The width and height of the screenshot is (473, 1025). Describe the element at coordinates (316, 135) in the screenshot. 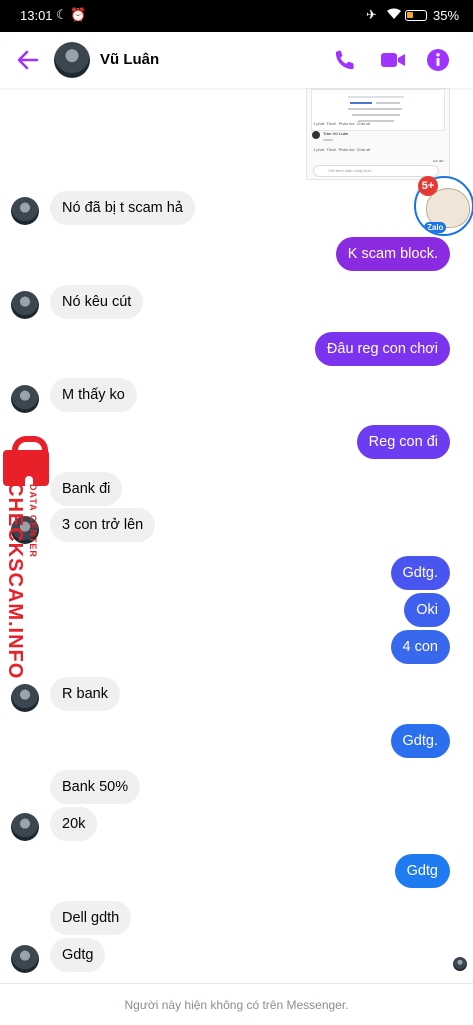

I see `thumb-avatar` at that location.